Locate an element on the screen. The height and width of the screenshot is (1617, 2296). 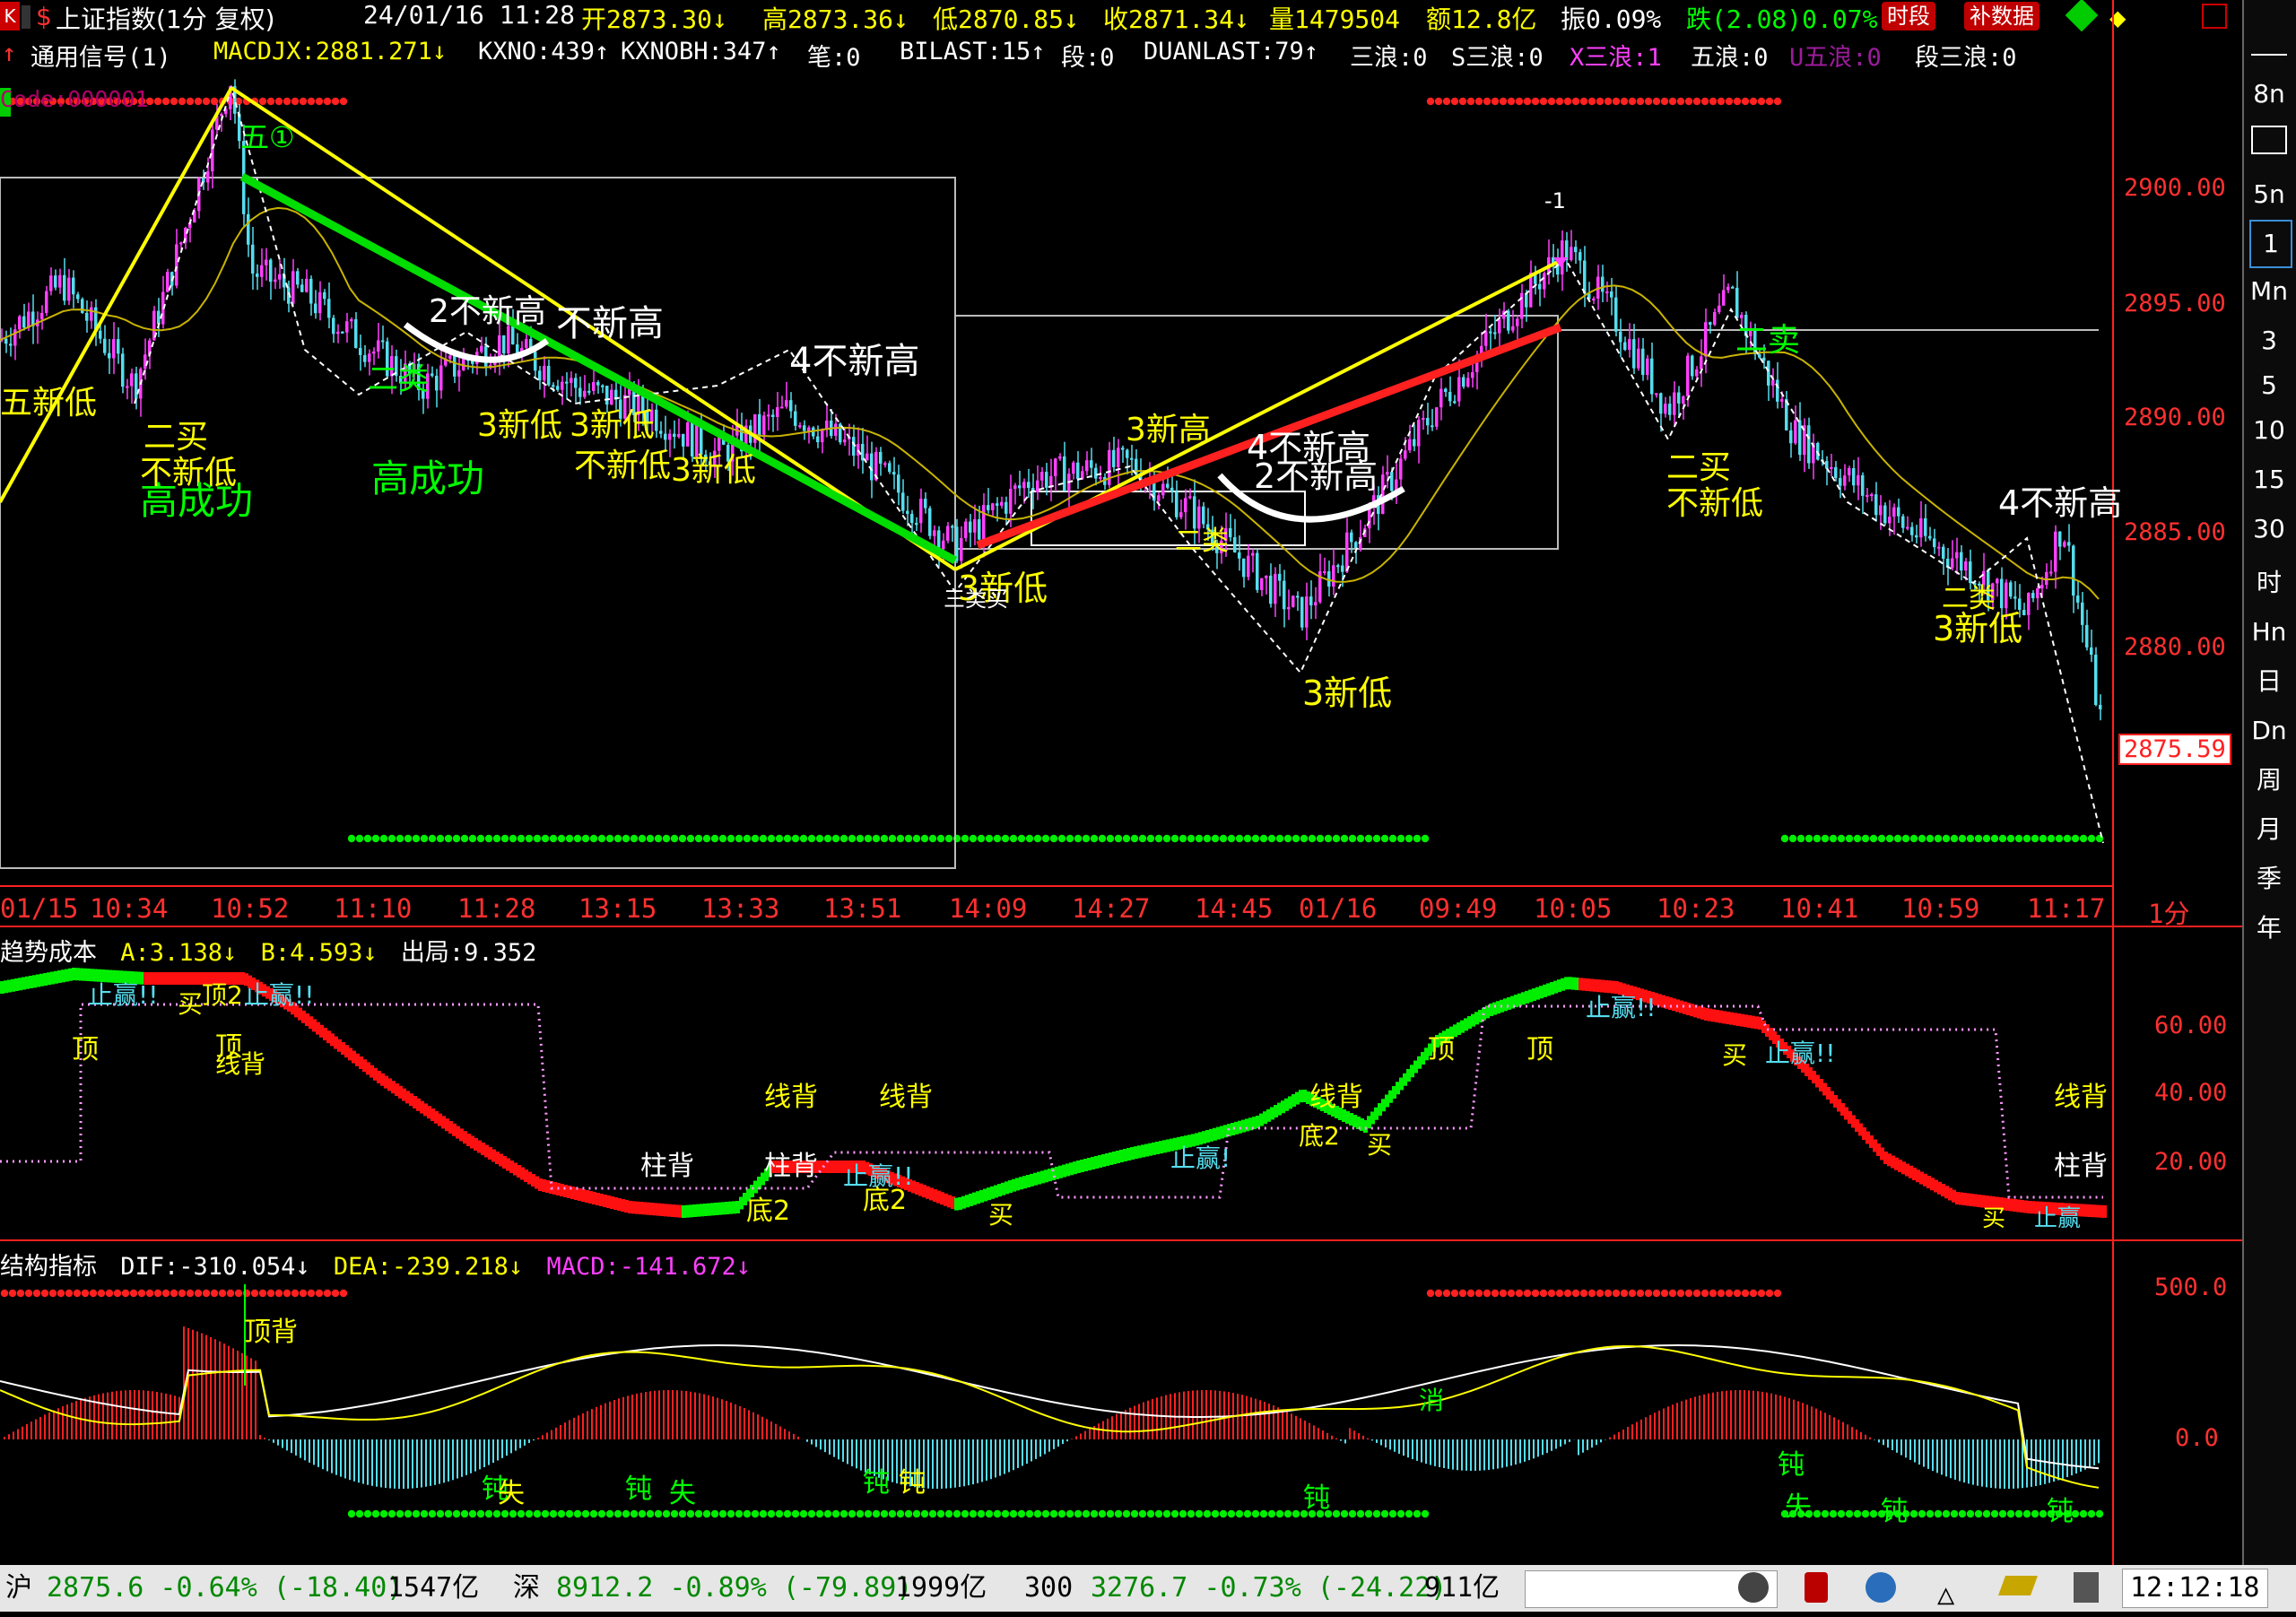
st-shi-1: 失 is located at coordinates (511, 1493).